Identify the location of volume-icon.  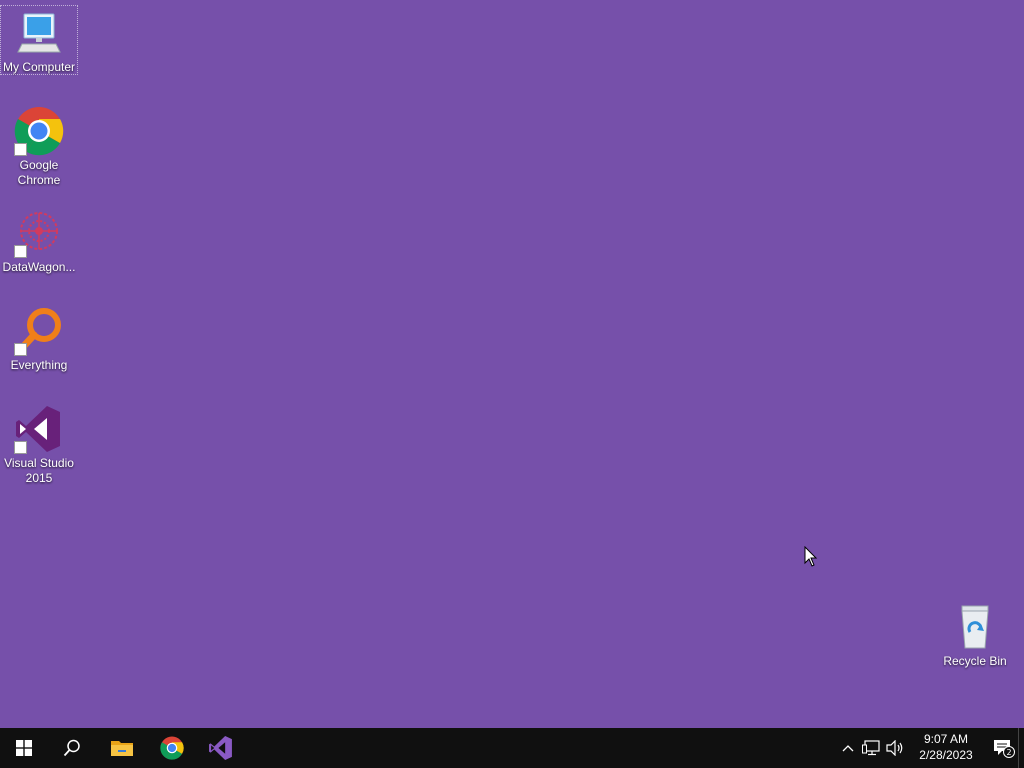
(894, 748).